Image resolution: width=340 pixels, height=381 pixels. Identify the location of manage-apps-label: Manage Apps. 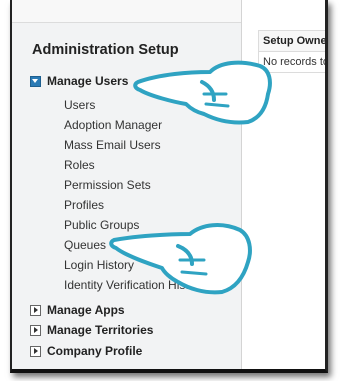
(86, 310).